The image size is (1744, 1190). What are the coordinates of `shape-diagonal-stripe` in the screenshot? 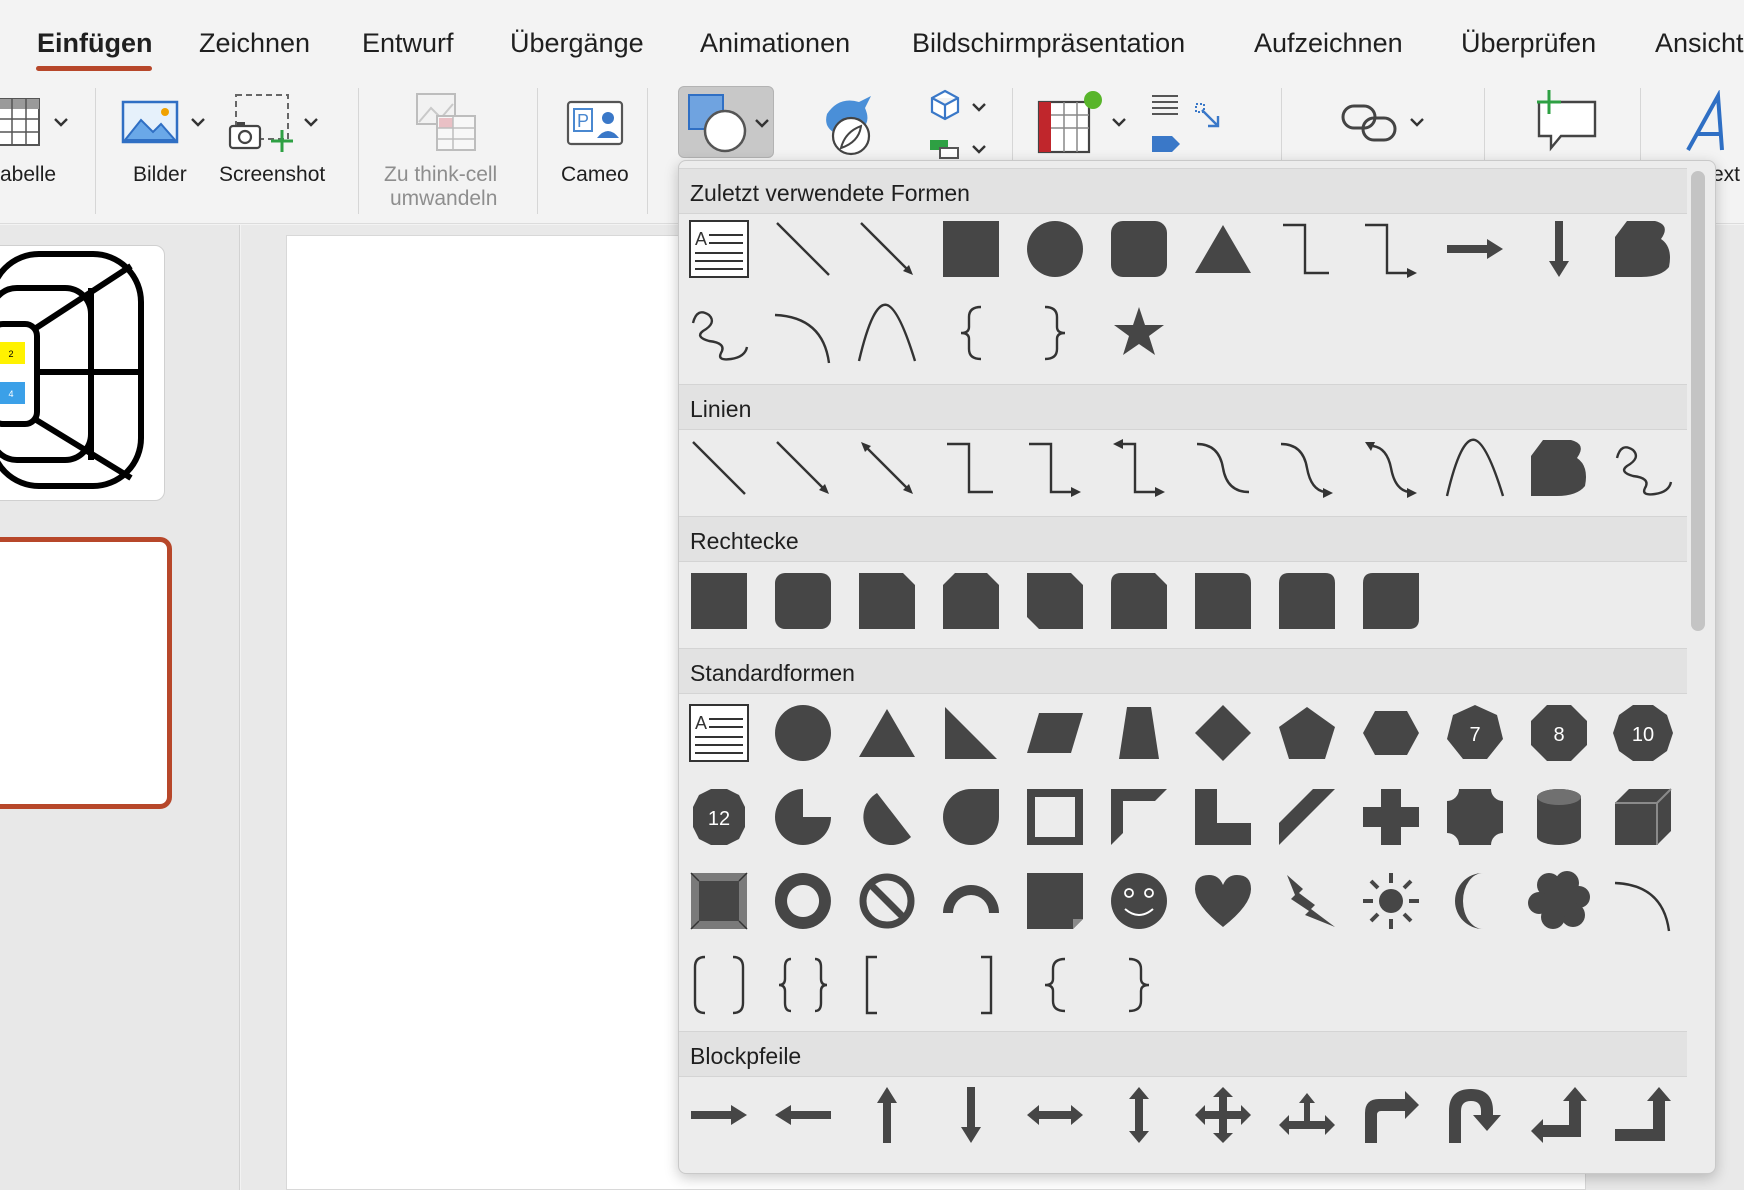 It's located at (1307, 817).